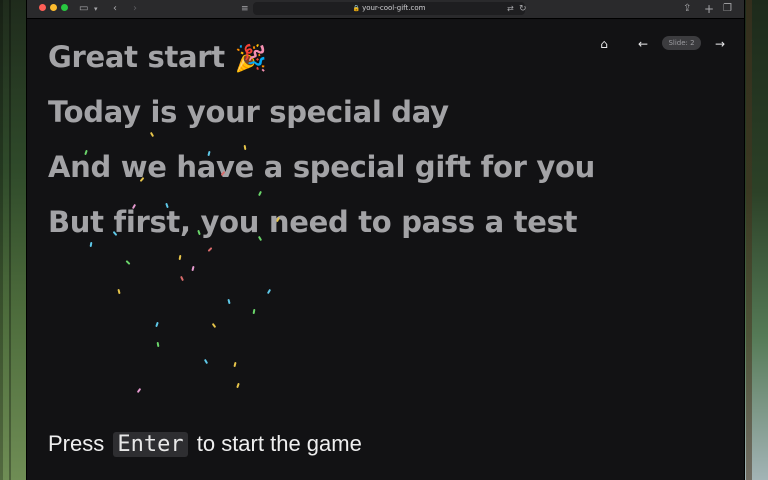 Image resolution: width=768 pixels, height=480 pixels. I want to click on close-window-button, so click(42, 7).